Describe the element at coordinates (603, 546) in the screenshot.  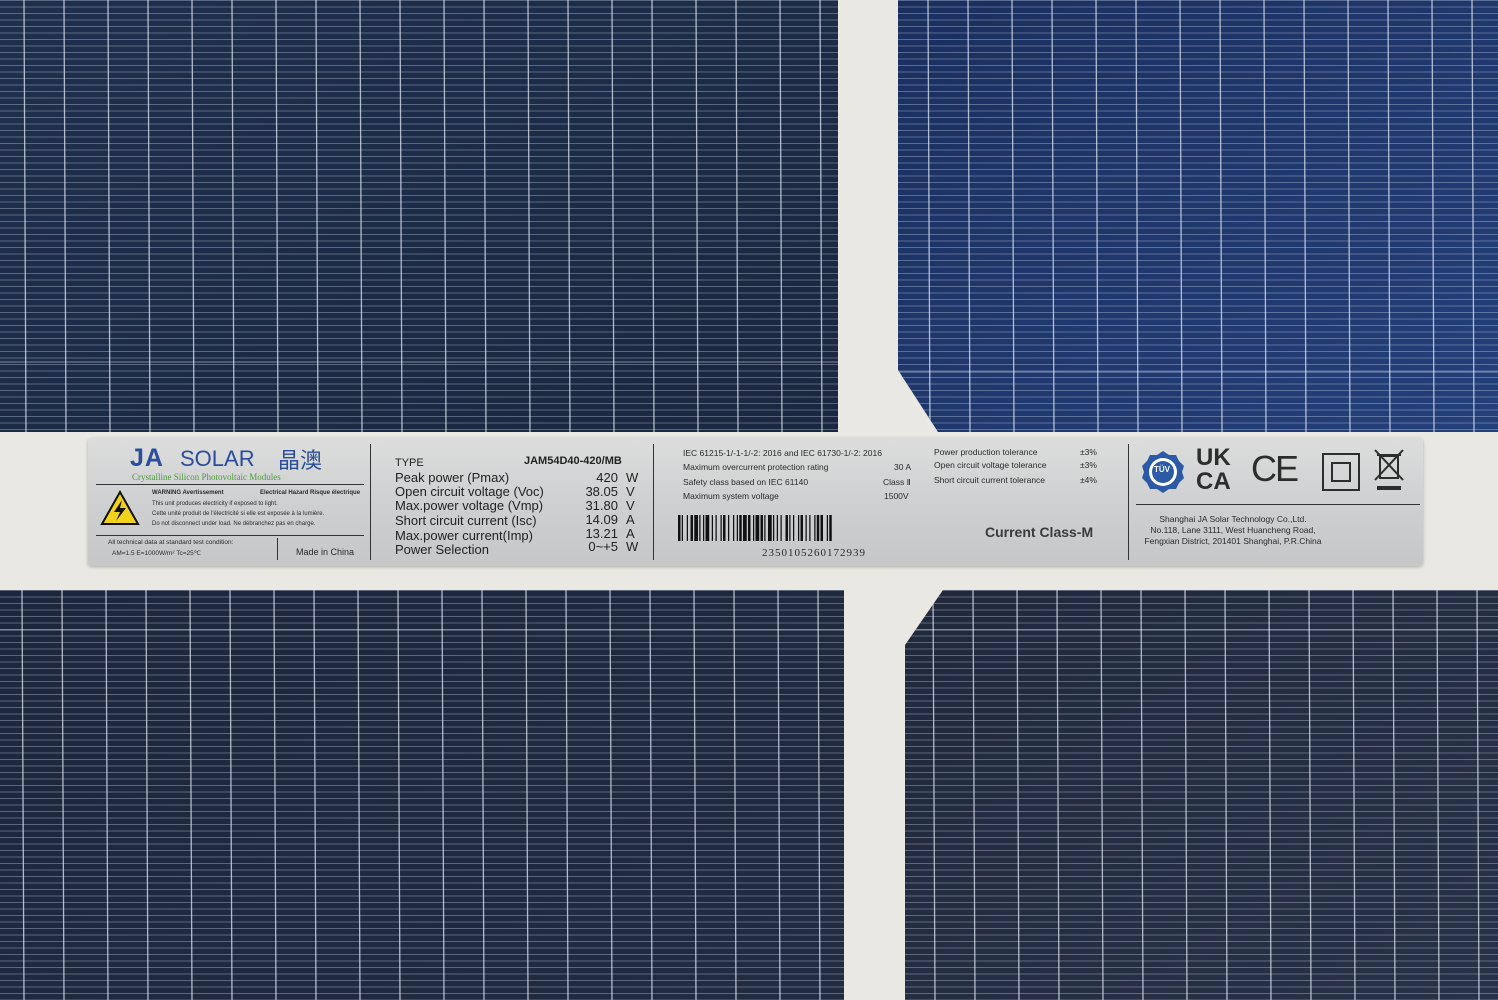
I see `spec-value: 0~+5` at that location.